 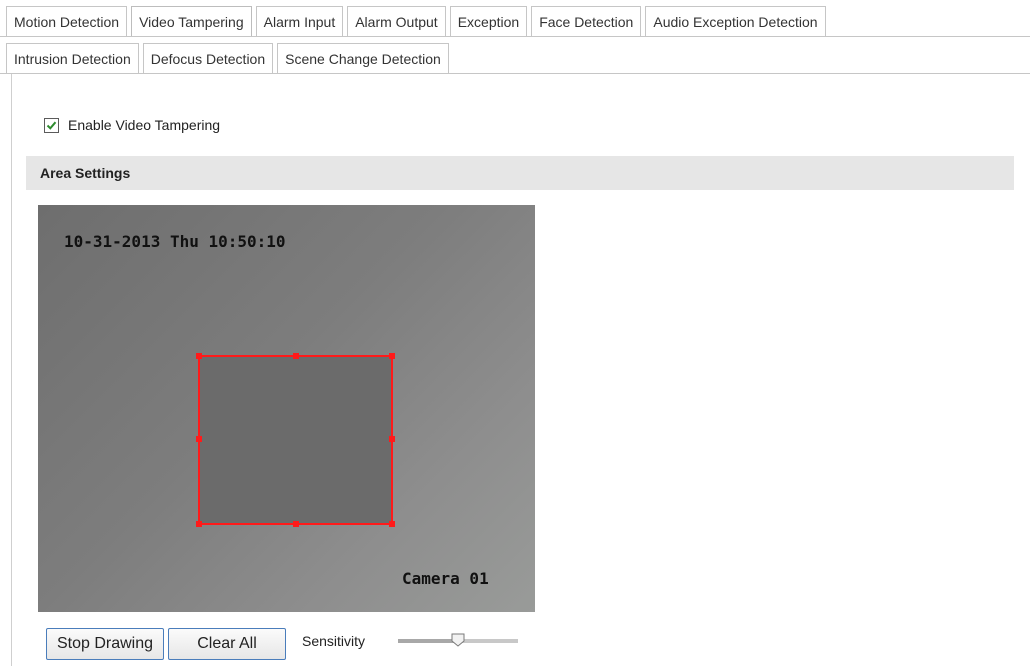 What do you see at coordinates (199, 439) in the screenshot?
I see `region-handle-left` at bounding box center [199, 439].